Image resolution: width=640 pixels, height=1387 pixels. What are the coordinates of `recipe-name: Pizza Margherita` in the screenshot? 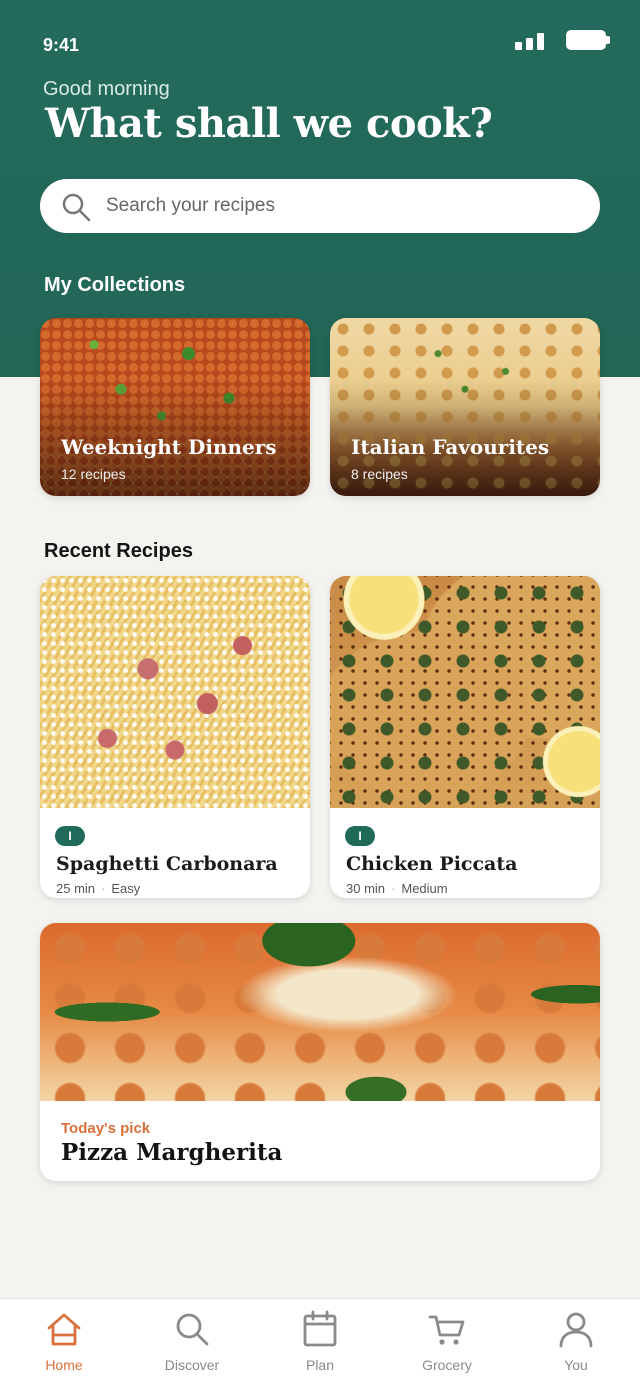 It's located at (172, 1152).